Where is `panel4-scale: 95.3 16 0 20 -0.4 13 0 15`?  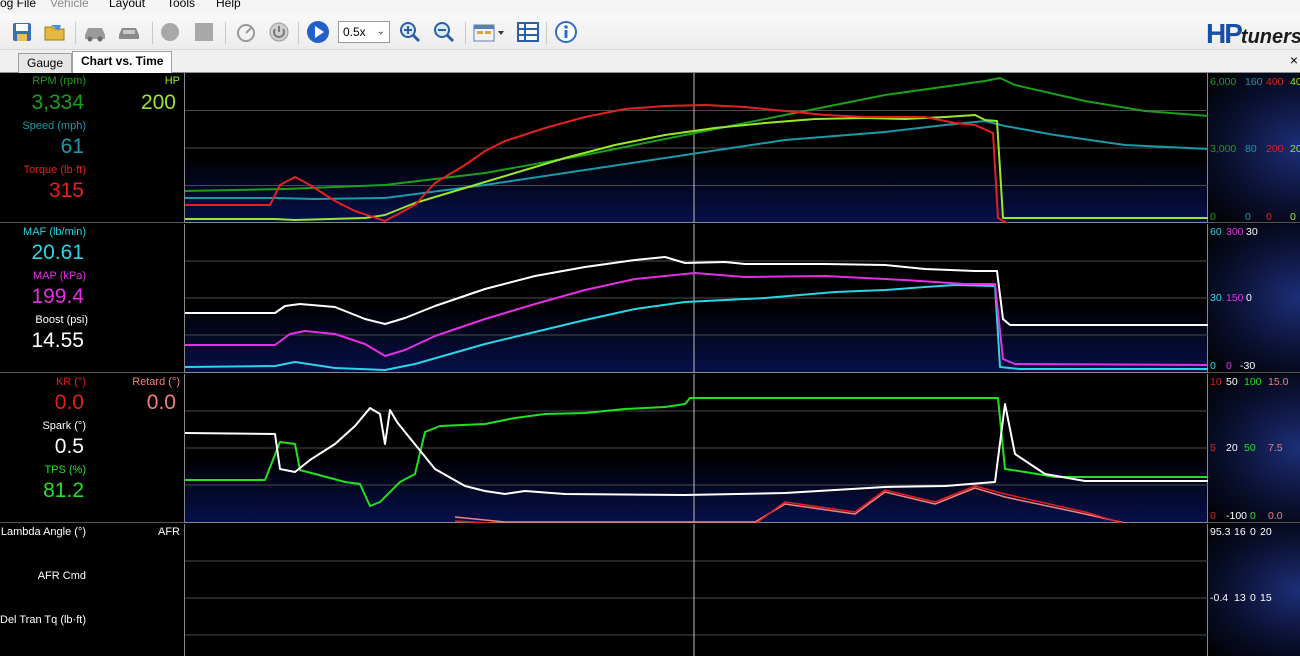 panel4-scale: 95.3 16 0 20 -0.4 13 0 15 is located at coordinates (1254, 590).